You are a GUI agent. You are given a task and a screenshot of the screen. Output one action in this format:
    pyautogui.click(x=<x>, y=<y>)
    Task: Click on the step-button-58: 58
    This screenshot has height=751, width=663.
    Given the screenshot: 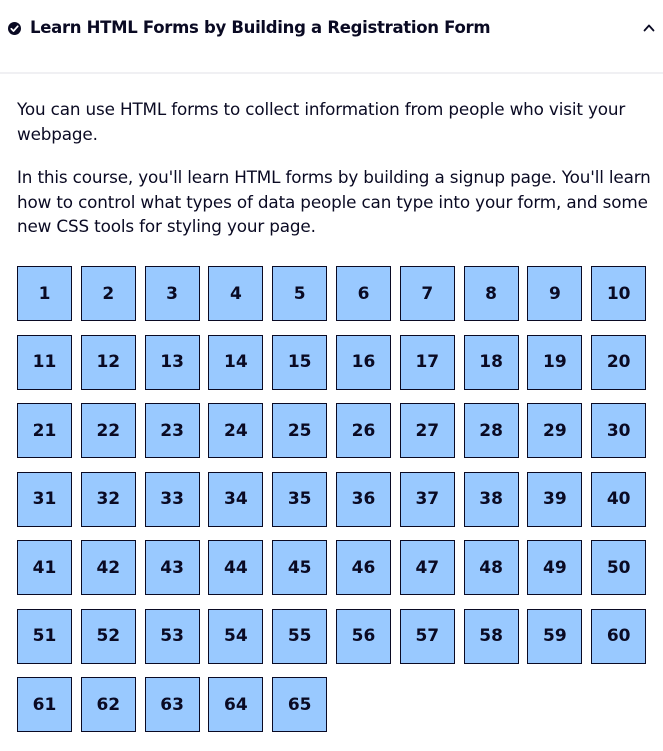 What is the action you would take?
    pyautogui.click(x=491, y=636)
    